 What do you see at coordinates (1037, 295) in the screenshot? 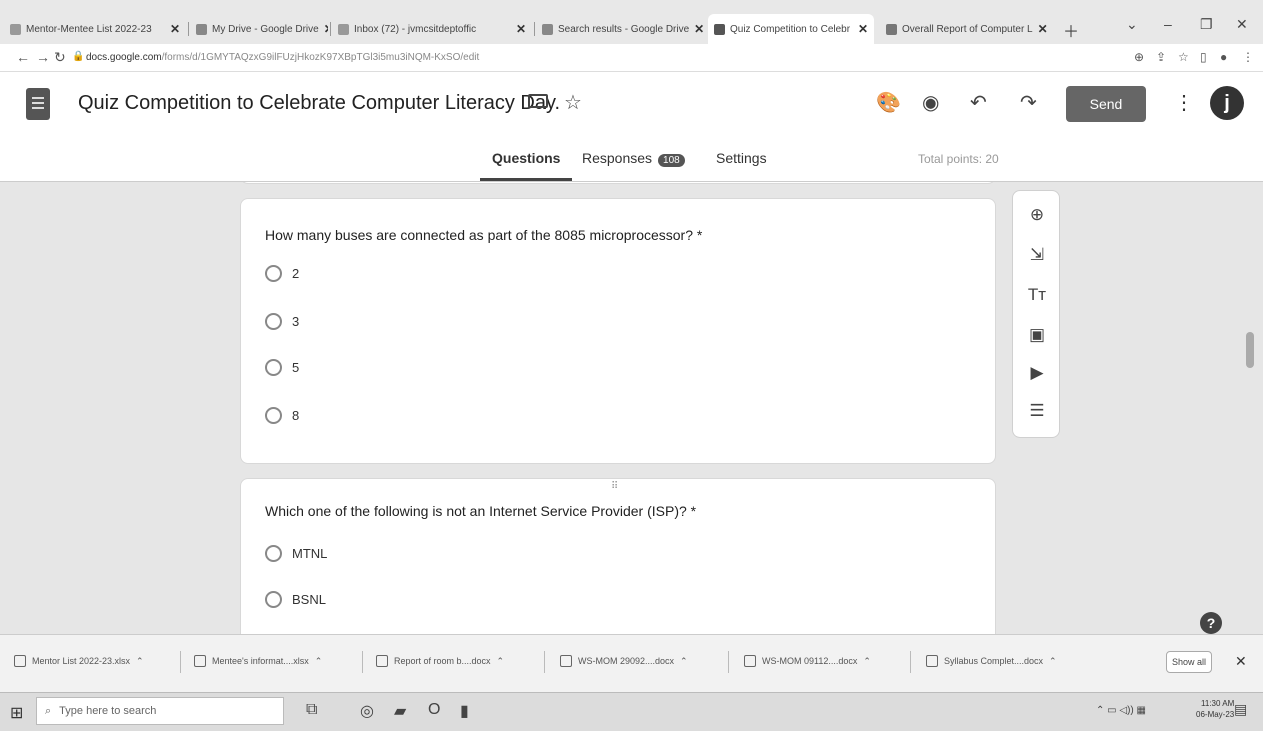
I see `add-title-icon: Tт` at bounding box center [1037, 295].